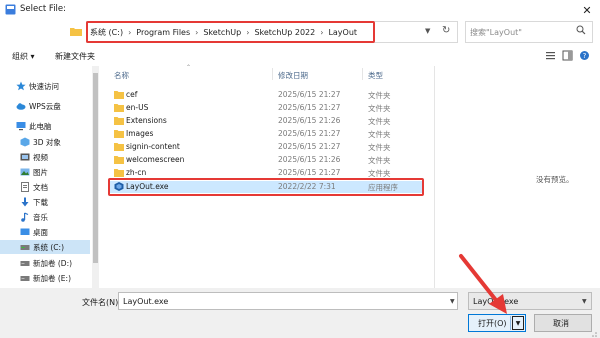  What do you see at coordinates (45, 263) in the screenshot?
I see `nav-item-drive-d: 新加卷 (D:)` at bounding box center [45, 263].